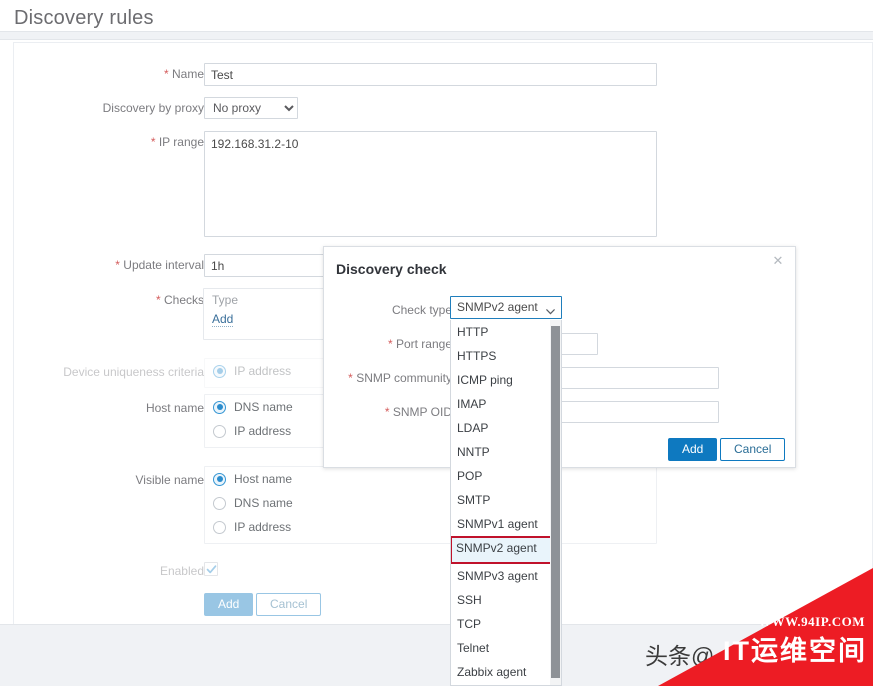 This screenshot has width=873, height=686. I want to click on ip-range-textarea: 192.168.31.2-10, so click(430, 184).